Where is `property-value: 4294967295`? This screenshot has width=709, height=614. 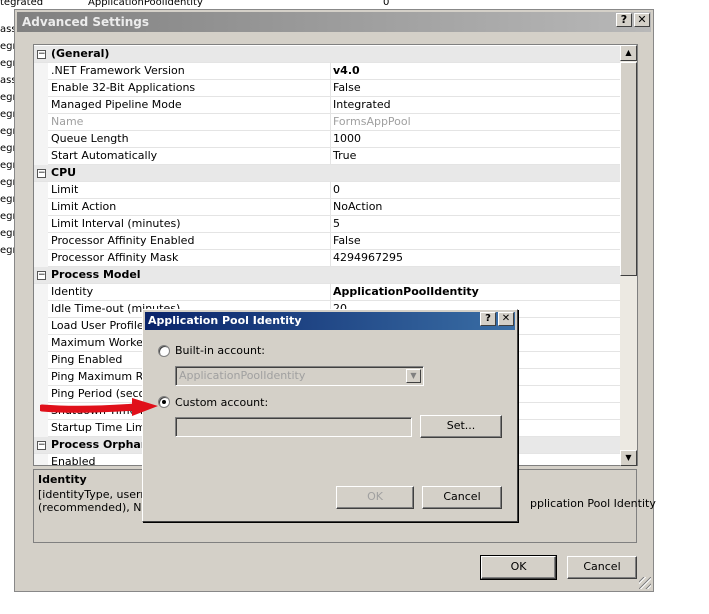
property-value: 4294967295 is located at coordinates (477, 258).